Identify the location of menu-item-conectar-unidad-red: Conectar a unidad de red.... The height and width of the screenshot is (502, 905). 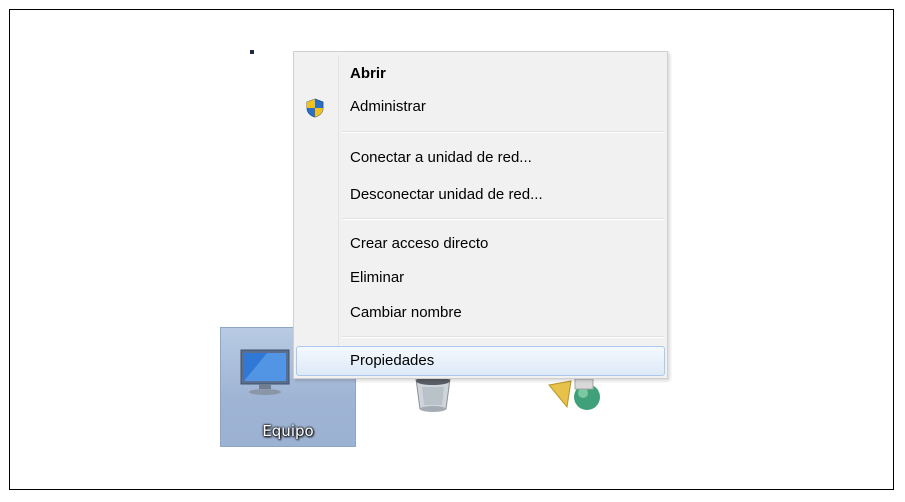
(480, 158).